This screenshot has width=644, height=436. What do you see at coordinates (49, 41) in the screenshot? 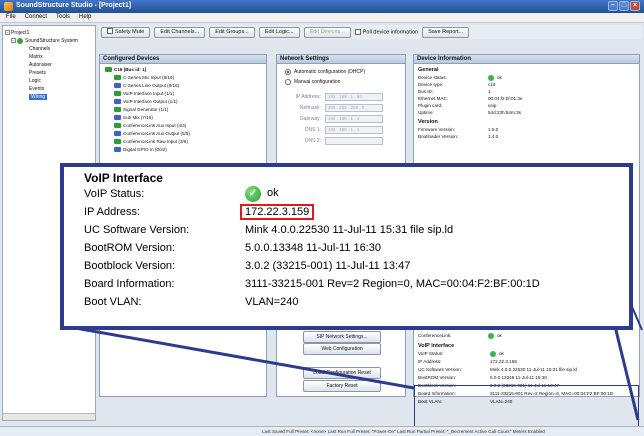
I see `tree-item-system: − SoundStructure System` at bounding box center [49, 41].